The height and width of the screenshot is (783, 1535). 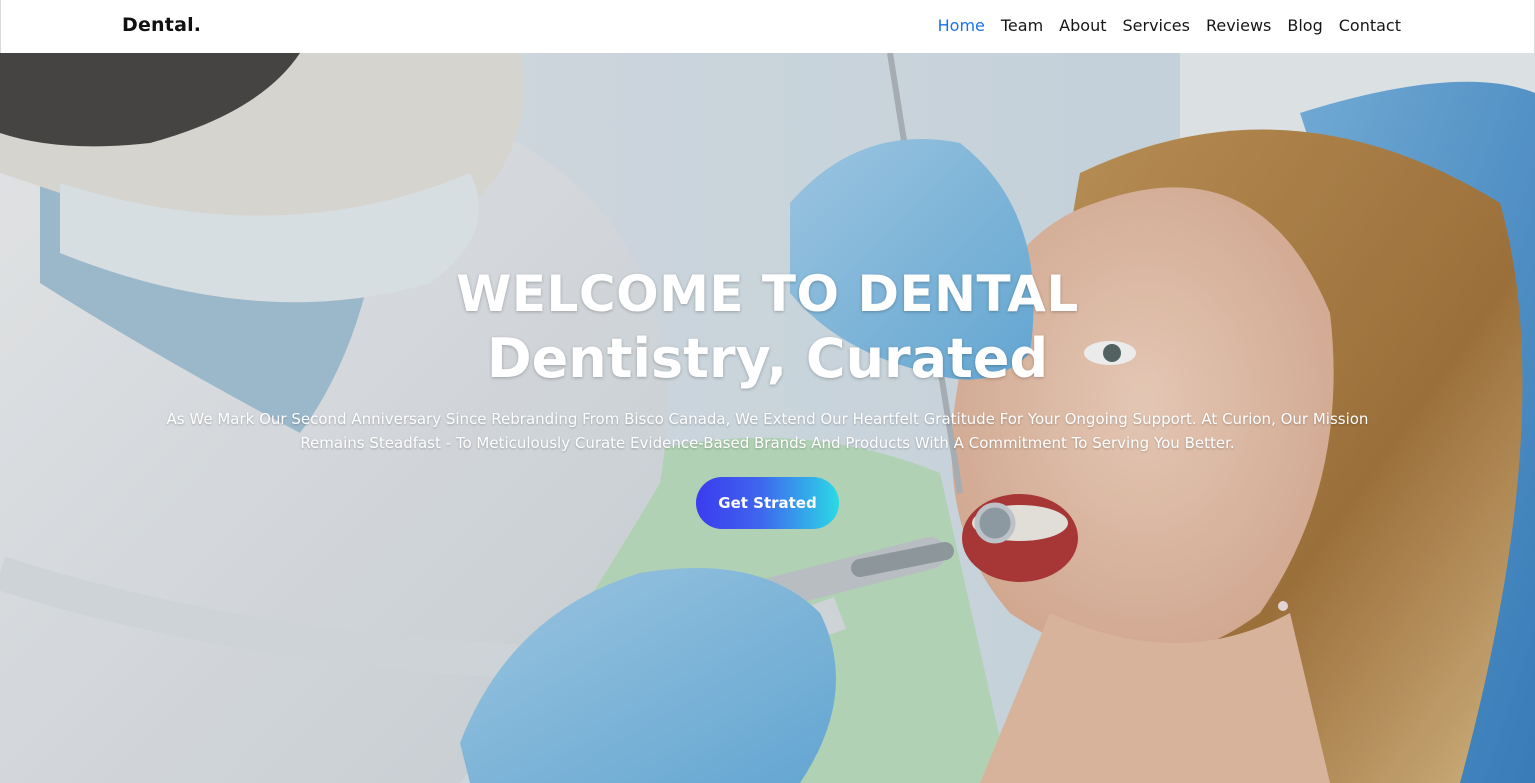 I want to click on nav-services: Services, so click(x=1155, y=26).